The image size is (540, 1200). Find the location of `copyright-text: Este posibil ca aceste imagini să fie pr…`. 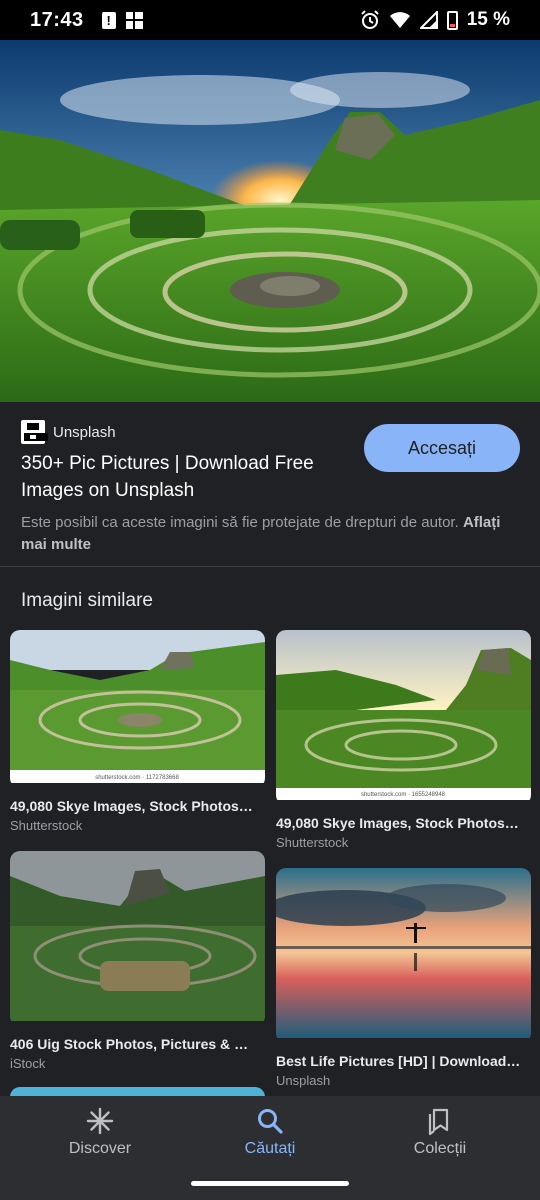

copyright-text: Este posibil ca aceste imagini să fie pr… is located at coordinates (240, 522).